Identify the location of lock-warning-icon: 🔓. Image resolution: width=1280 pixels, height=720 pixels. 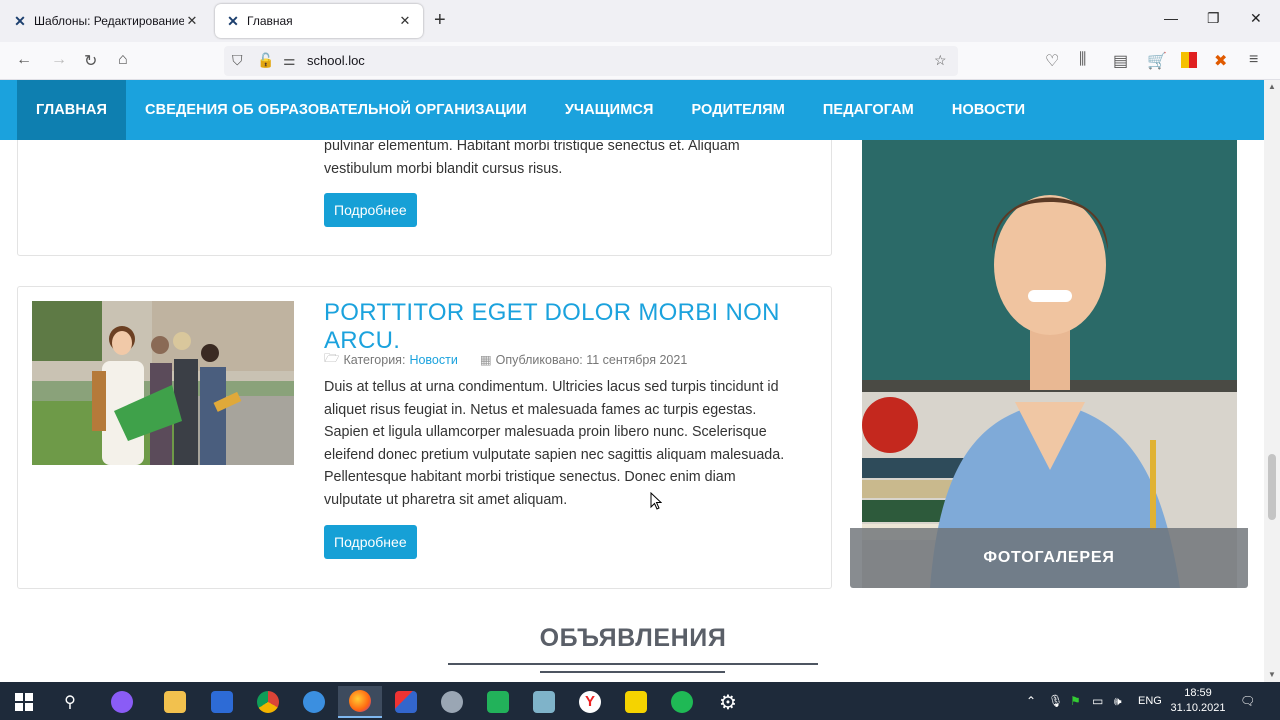
(265, 60).